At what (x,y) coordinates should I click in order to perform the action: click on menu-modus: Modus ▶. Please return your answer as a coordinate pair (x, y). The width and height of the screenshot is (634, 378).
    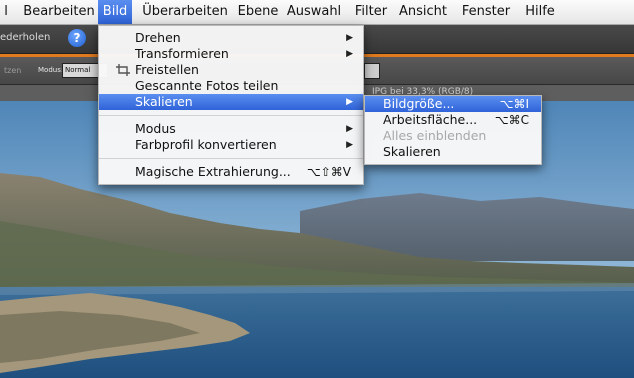
    Looking at the image, I should click on (231, 129).